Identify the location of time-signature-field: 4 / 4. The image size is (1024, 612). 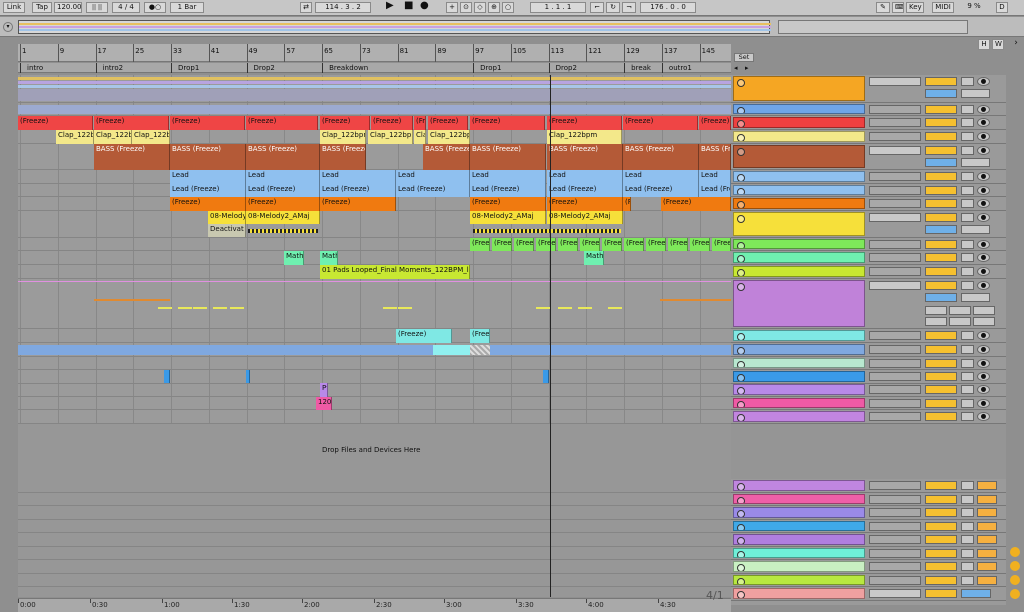
(126, 7).